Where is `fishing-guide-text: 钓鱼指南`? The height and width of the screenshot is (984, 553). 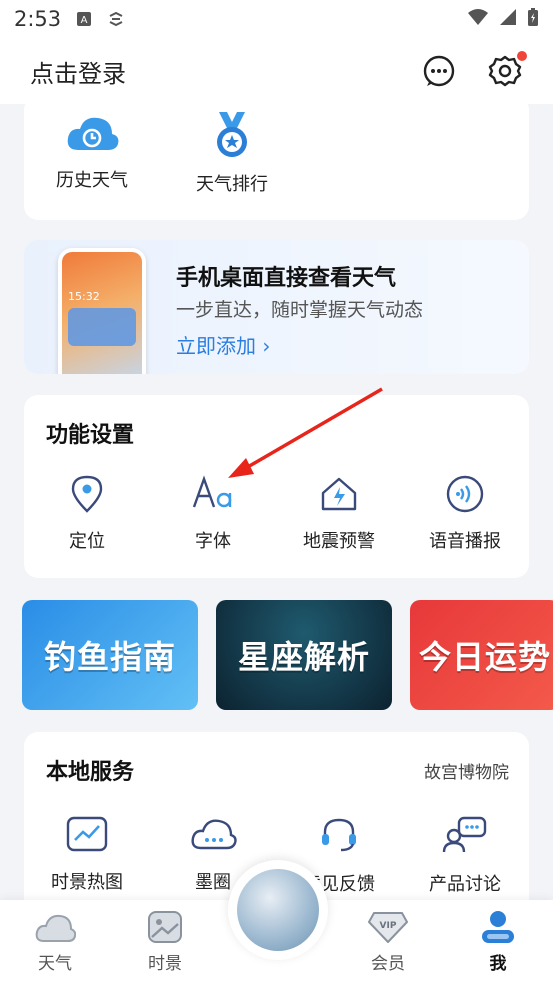 fishing-guide-text: 钓鱼指南 is located at coordinates (109, 657).